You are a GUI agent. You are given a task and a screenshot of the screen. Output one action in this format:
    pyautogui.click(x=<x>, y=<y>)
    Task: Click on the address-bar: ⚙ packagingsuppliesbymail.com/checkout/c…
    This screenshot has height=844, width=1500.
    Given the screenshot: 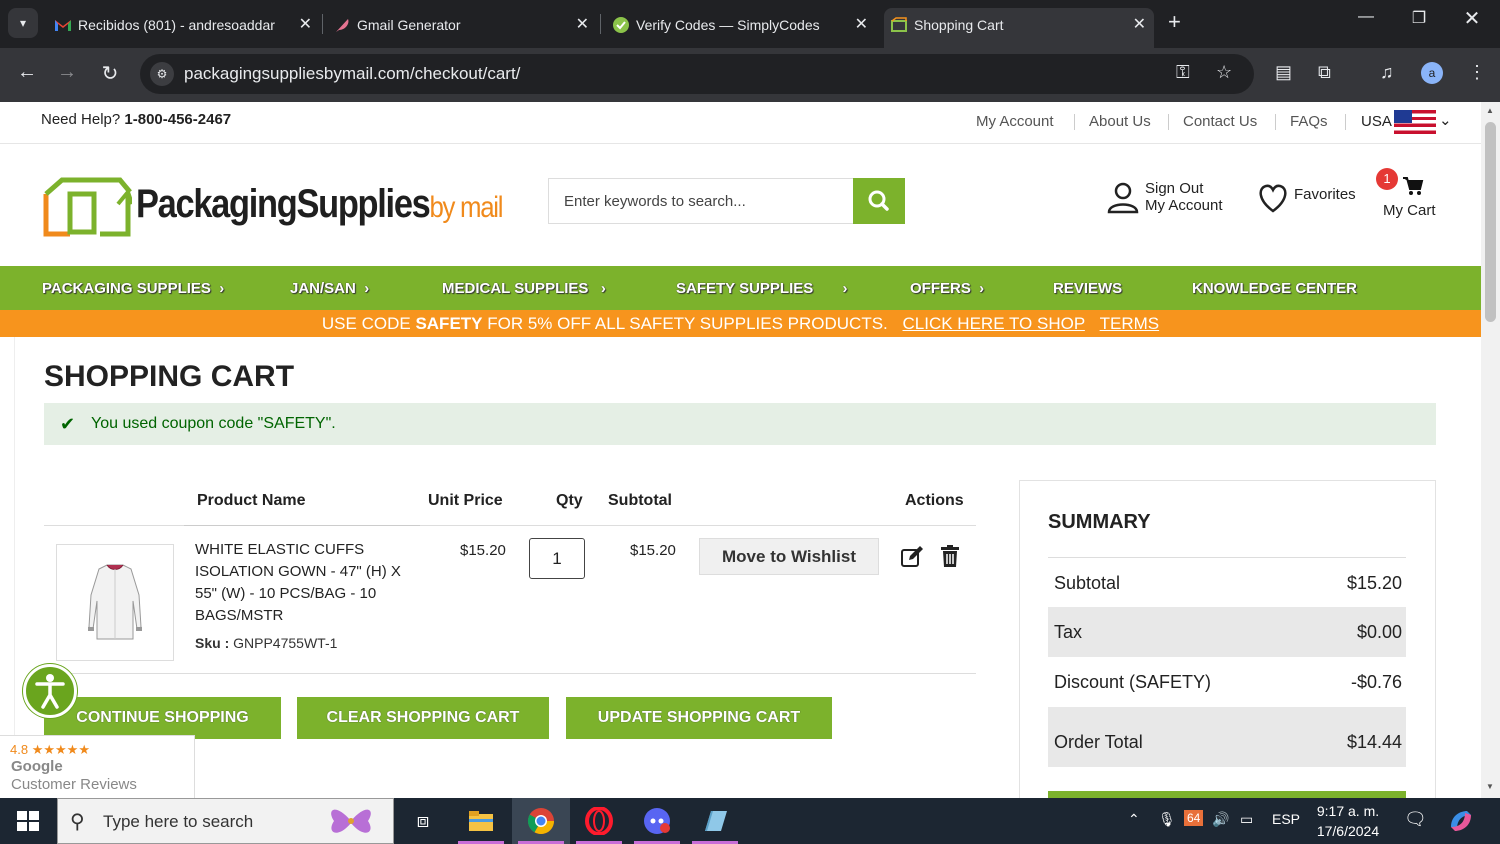 What is the action you would take?
    pyautogui.click(x=697, y=74)
    